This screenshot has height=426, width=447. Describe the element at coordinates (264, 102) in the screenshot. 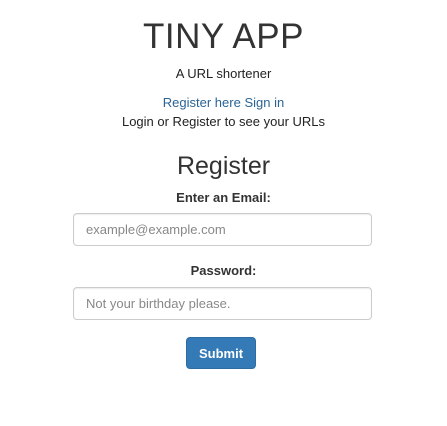

I see `signin-link: Sign in` at that location.